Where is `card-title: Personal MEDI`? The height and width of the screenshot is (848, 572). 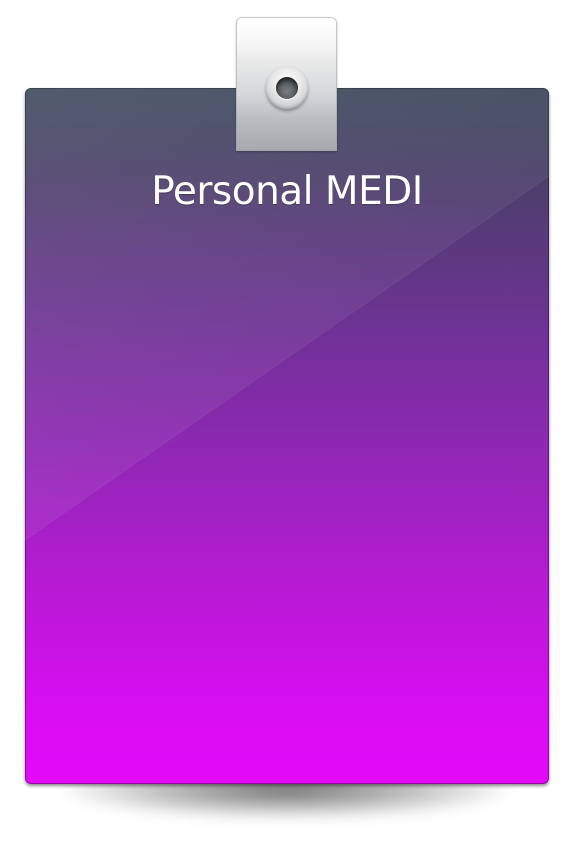
card-title: Personal MEDI is located at coordinates (287, 191).